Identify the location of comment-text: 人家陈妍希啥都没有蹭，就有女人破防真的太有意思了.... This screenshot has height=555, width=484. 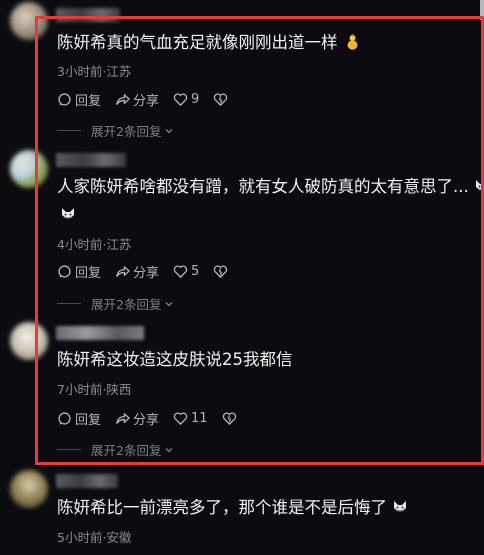
(269, 187).